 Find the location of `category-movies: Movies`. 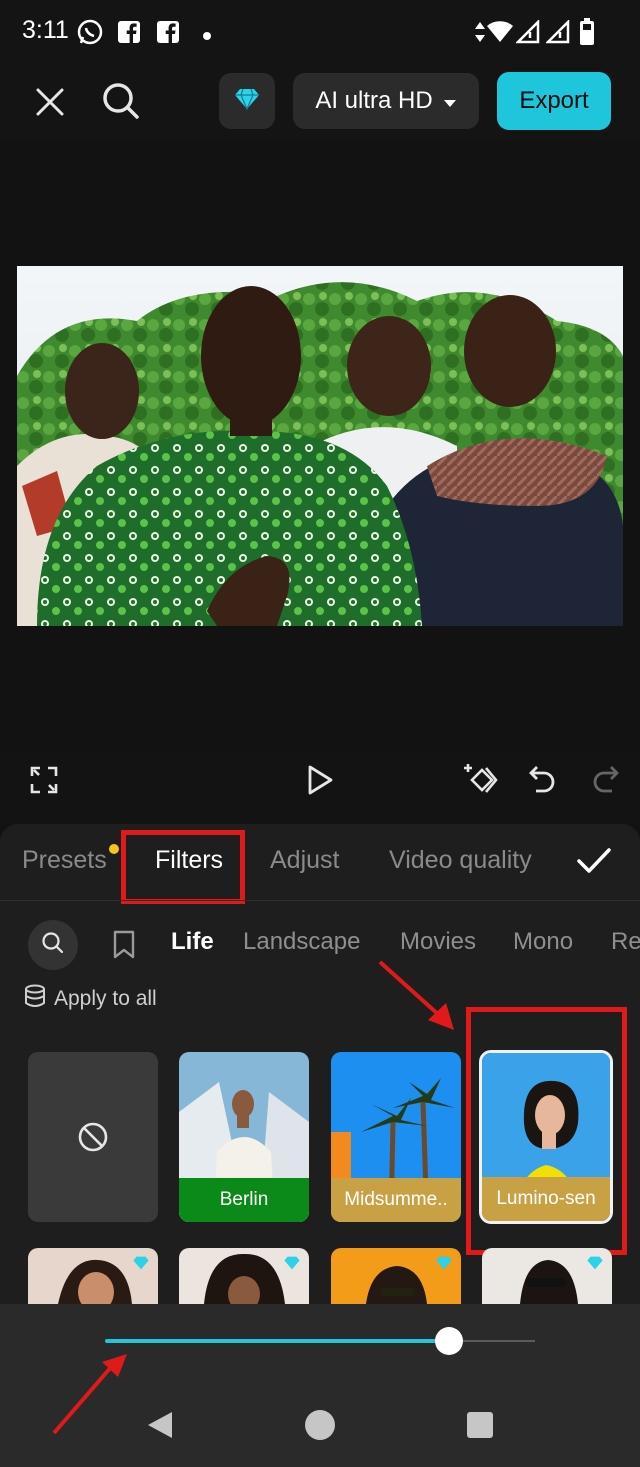

category-movies: Movies is located at coordinates (438, 942).